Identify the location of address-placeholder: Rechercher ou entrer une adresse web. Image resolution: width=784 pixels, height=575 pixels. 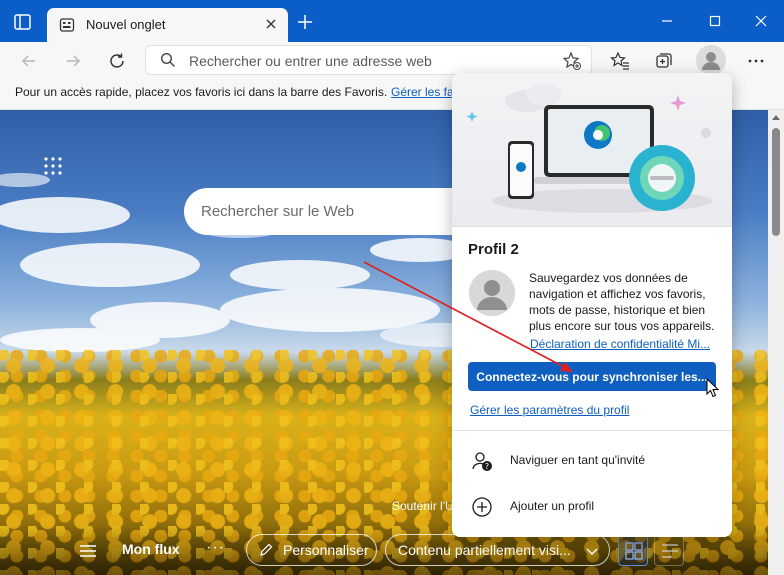
(310, 61).